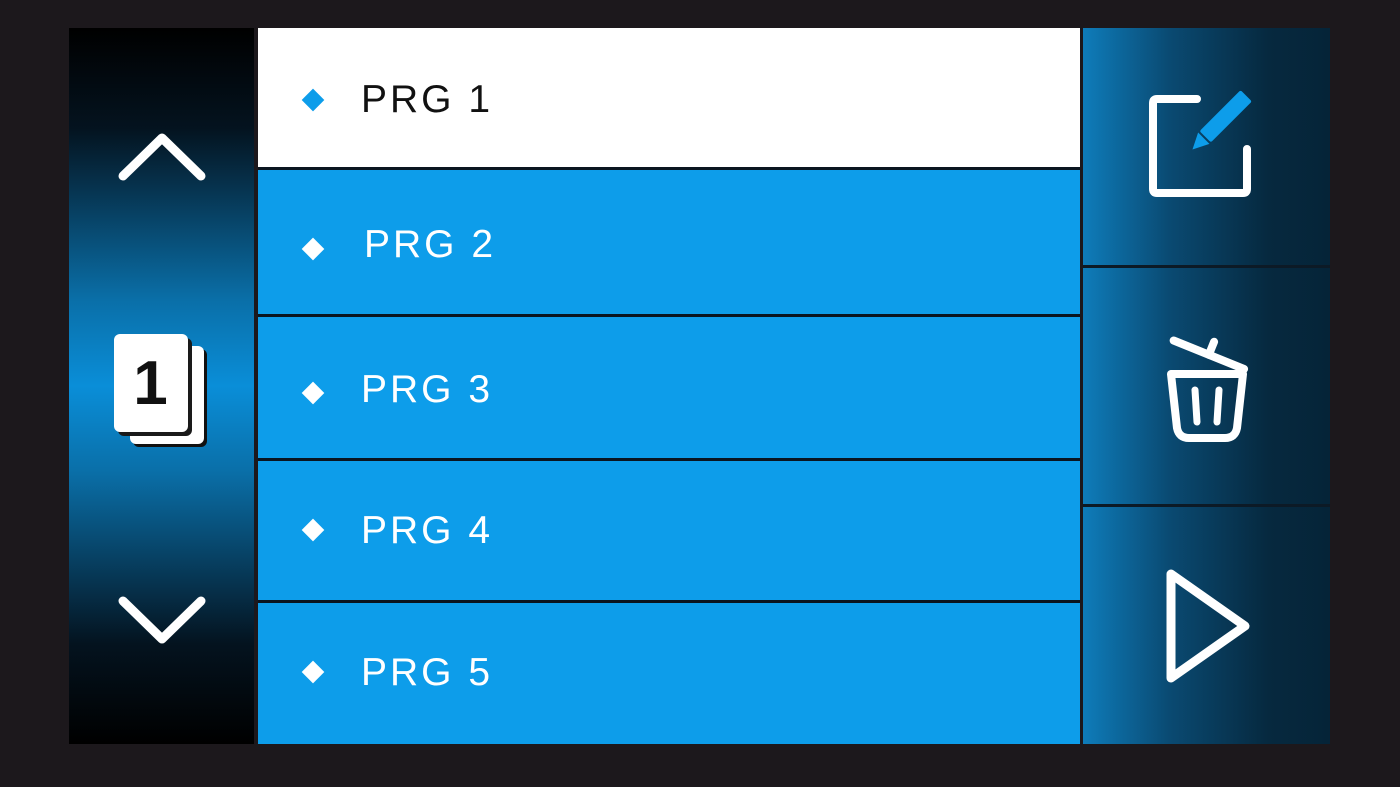 The height and width of the screenshot is (787, 1400). I want to click on chevron-up-icon, so click(161, 156).